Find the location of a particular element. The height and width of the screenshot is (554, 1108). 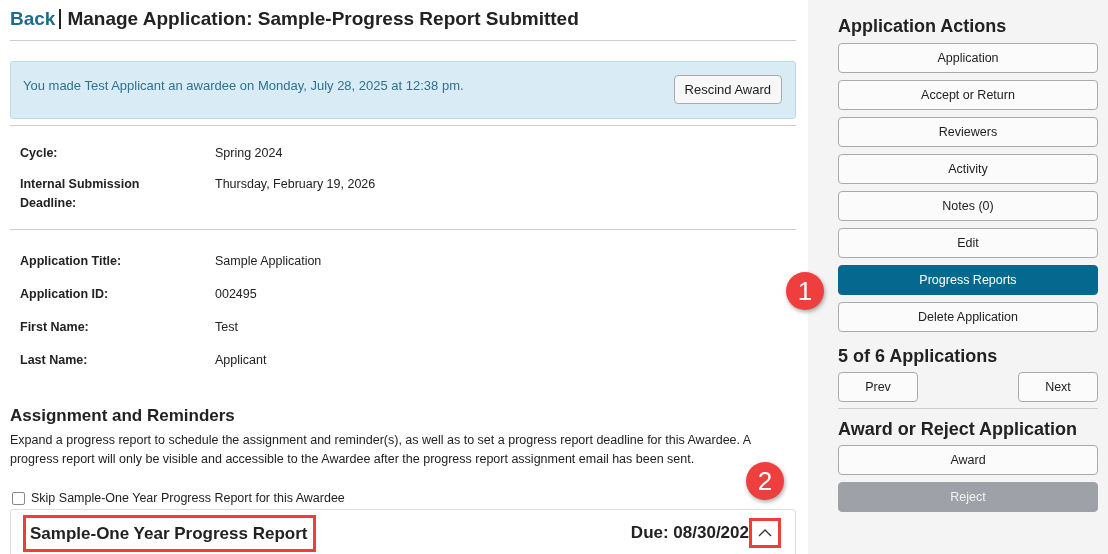

field-value: Test is located at coordinates (227, 327).